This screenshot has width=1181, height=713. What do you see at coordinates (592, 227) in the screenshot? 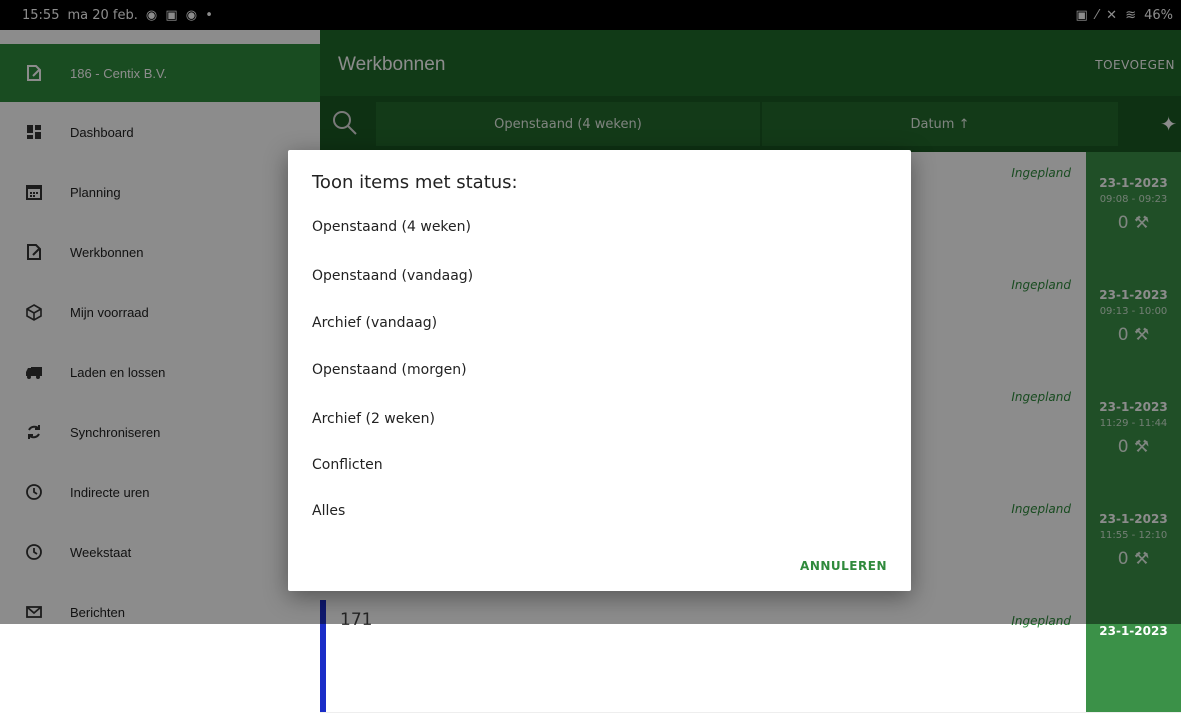
I see `option-openstaand-4-weken: Openstaand (4 weken)` at bounding box center [592, 227].